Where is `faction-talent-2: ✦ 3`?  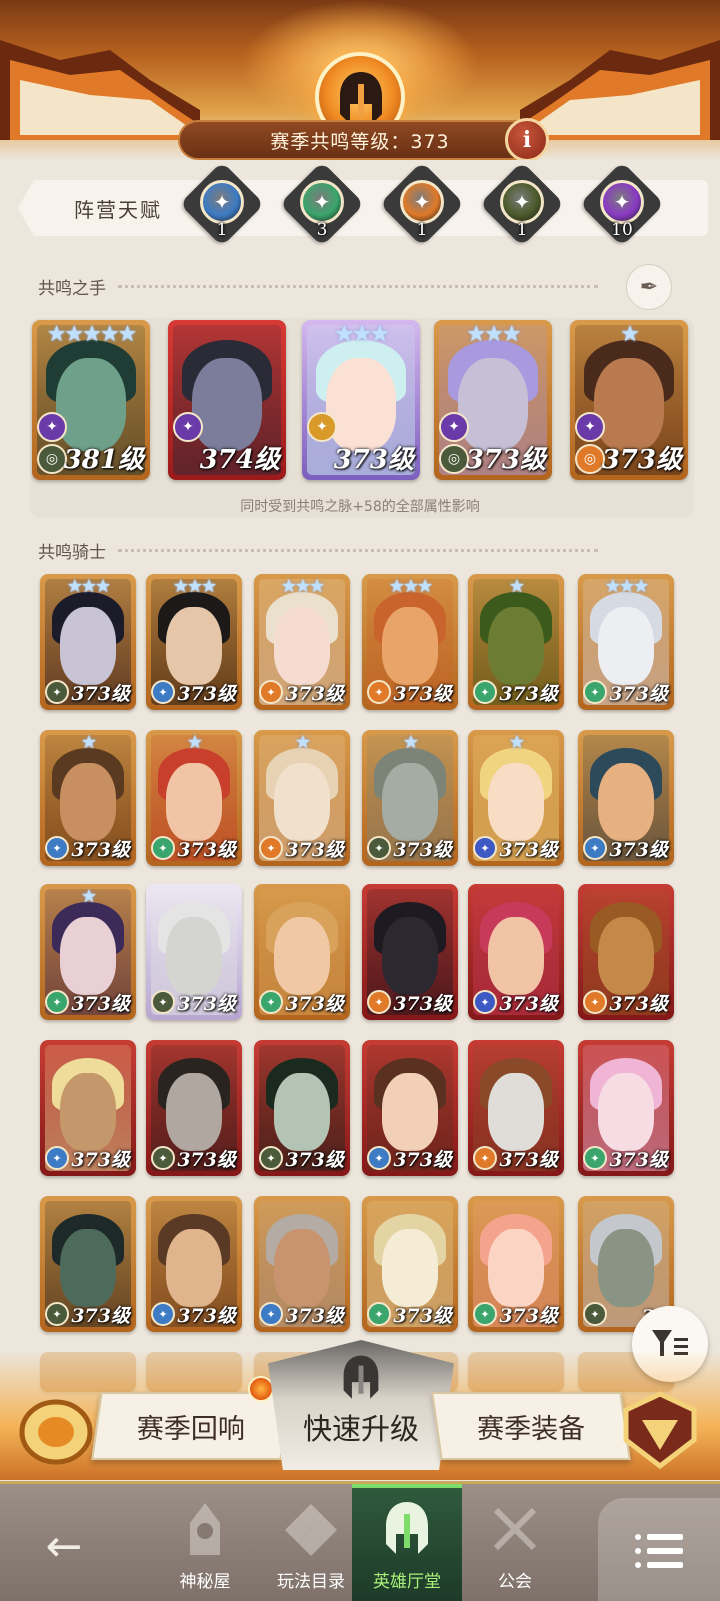 faction-talent-2: ✦ 3 is located at coordinates (322, 204).